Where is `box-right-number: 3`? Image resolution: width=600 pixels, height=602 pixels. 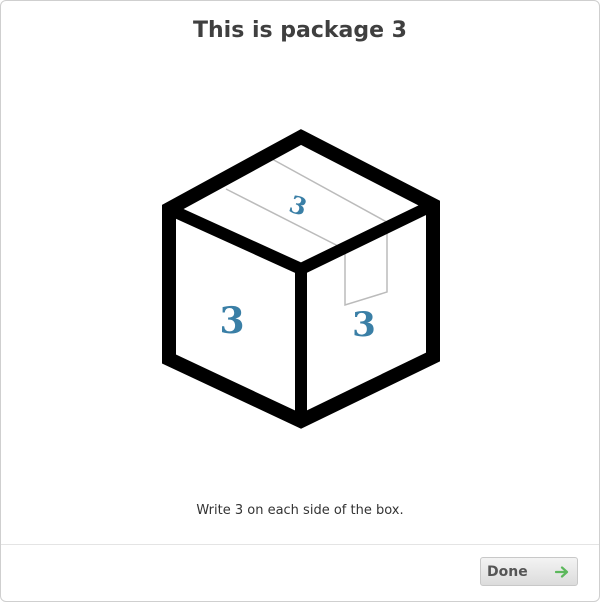 box-right-number: 3 is located at coordinates (364, 325).